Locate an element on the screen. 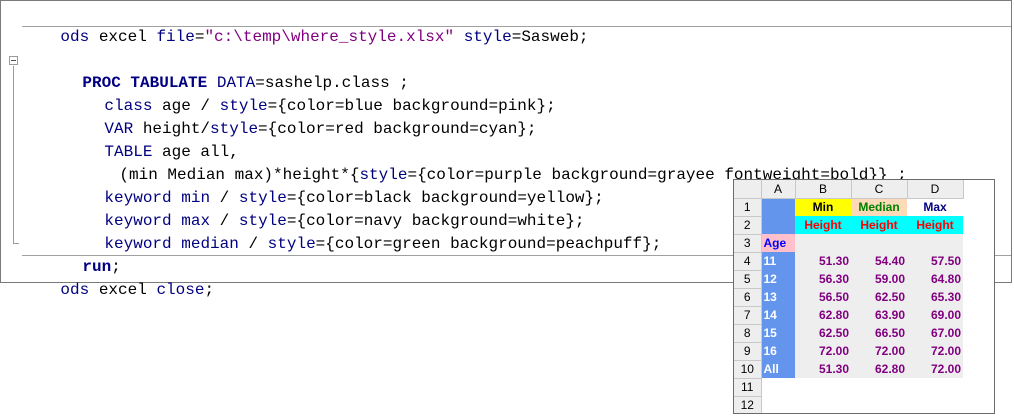 This screenshot has width=1014, height=416. code-line-11: run; is located at coordinates (82, 254).